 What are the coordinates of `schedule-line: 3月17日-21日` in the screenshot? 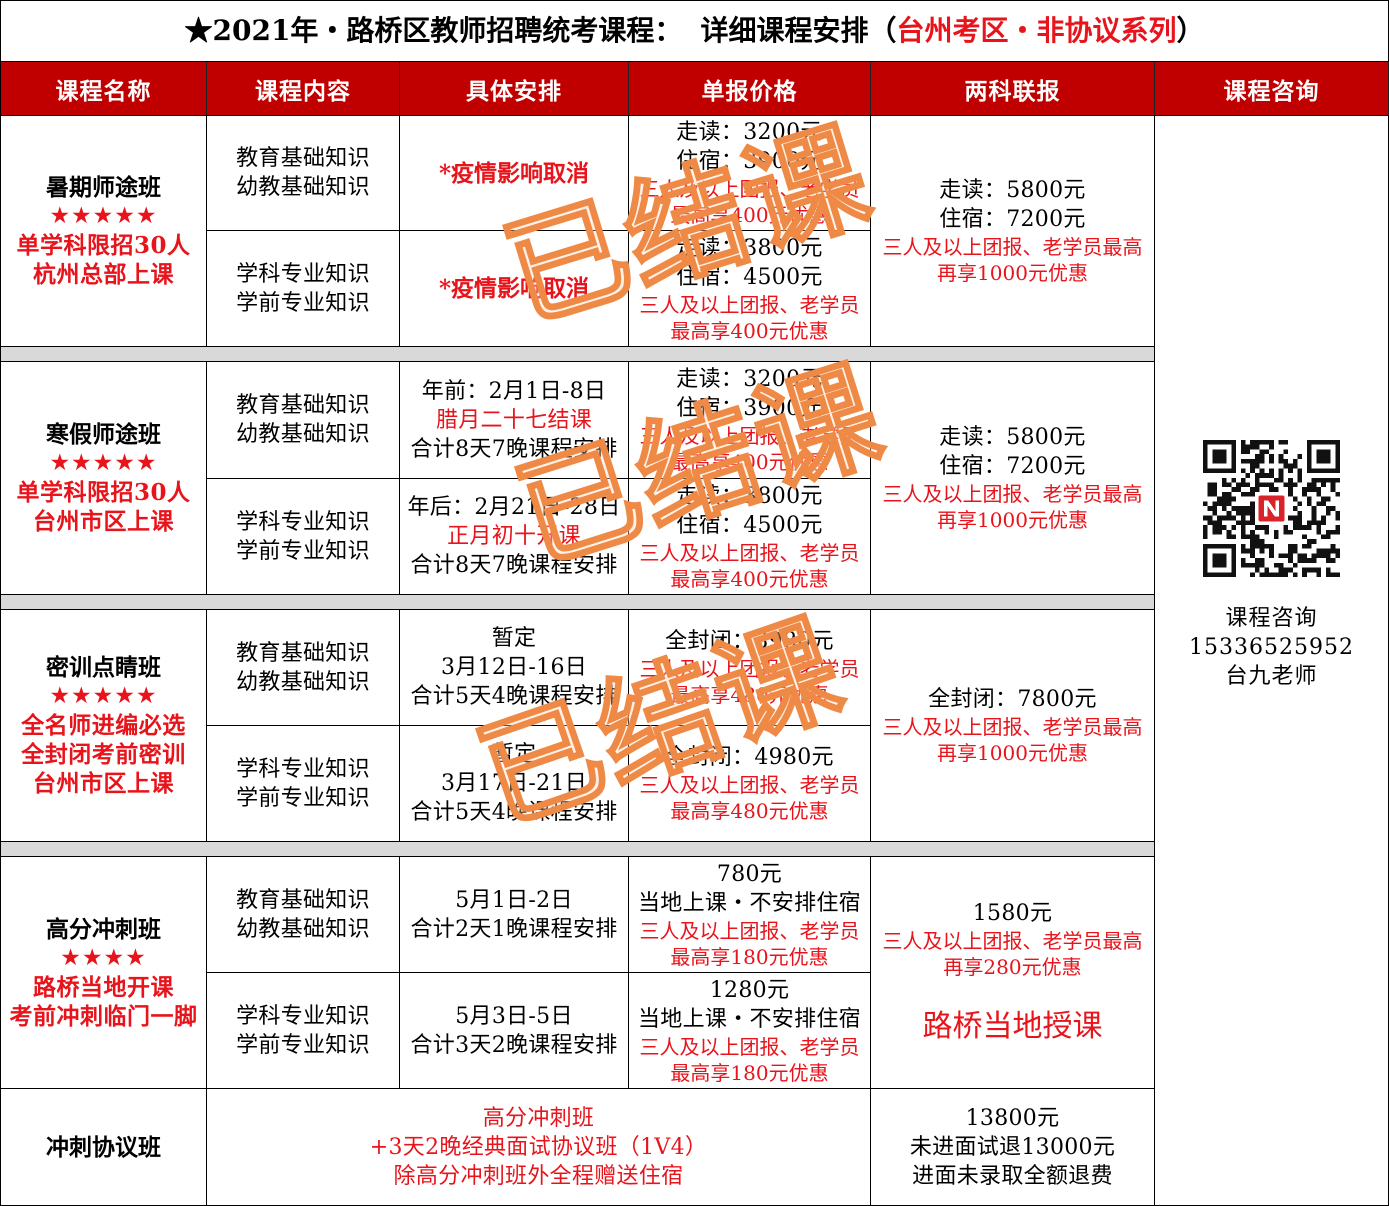 It's located at (514, 783).